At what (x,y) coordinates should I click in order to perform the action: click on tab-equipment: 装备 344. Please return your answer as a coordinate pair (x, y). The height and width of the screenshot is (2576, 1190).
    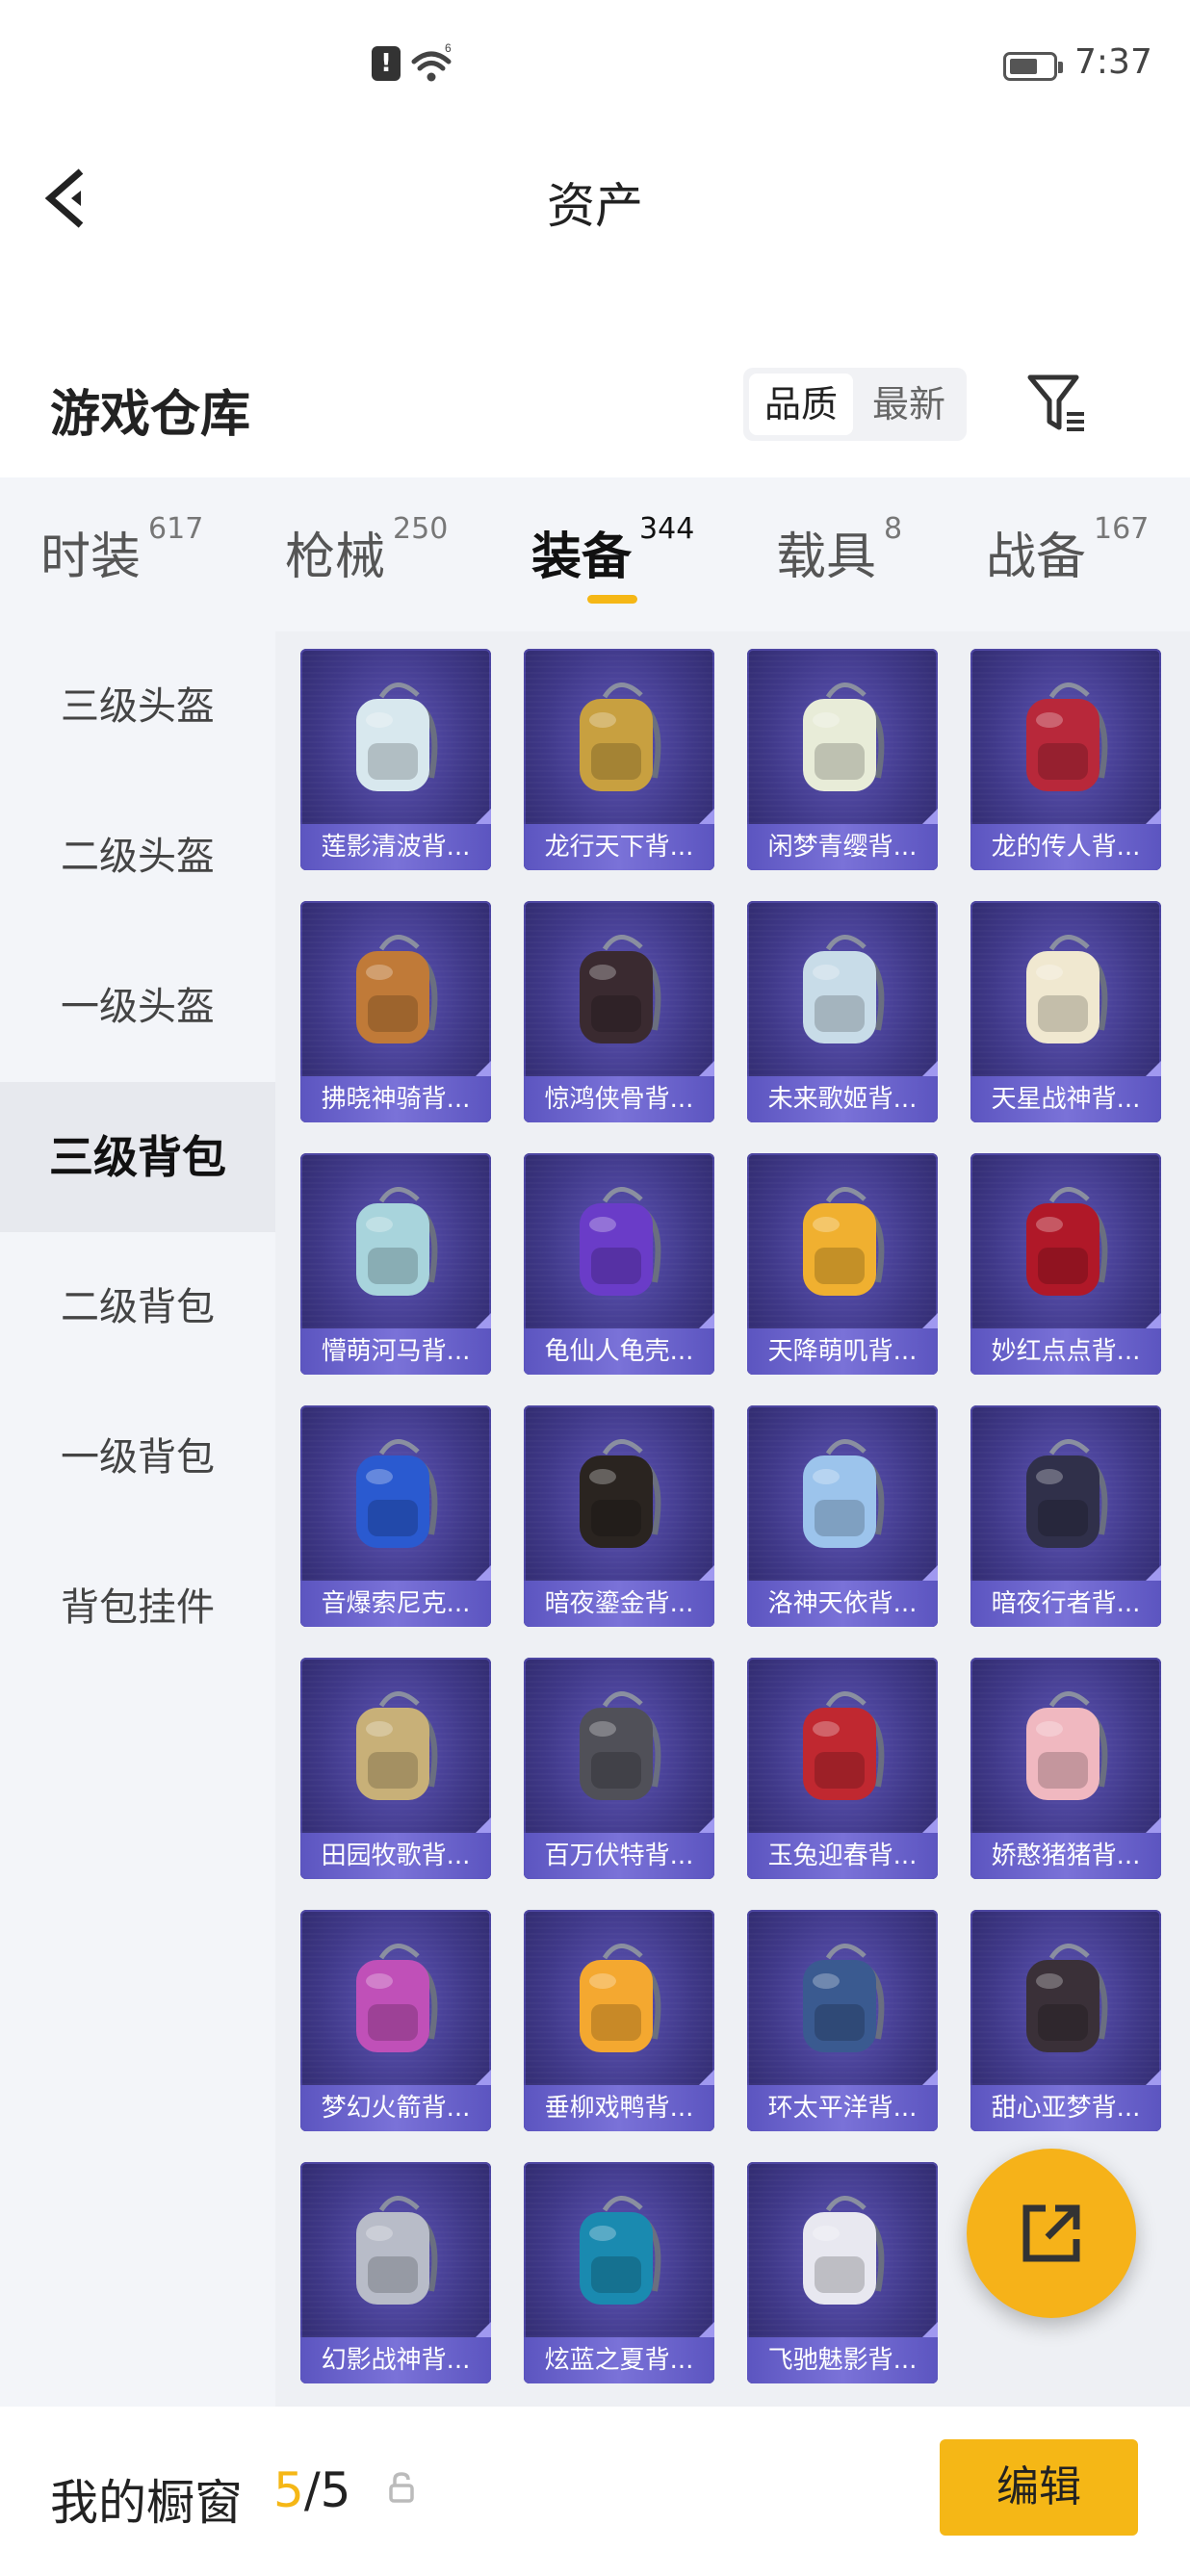
    Looking at the image, I should click on (613, 550).